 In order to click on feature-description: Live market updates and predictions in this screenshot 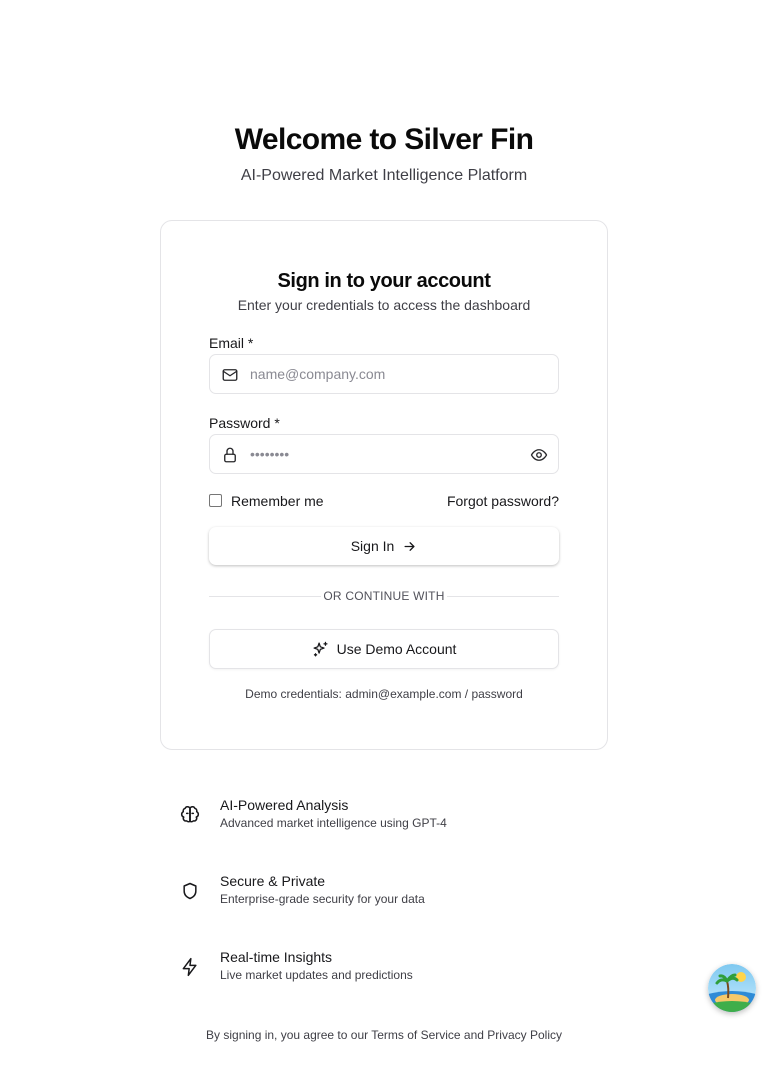, I will do `click(316, 975)`.